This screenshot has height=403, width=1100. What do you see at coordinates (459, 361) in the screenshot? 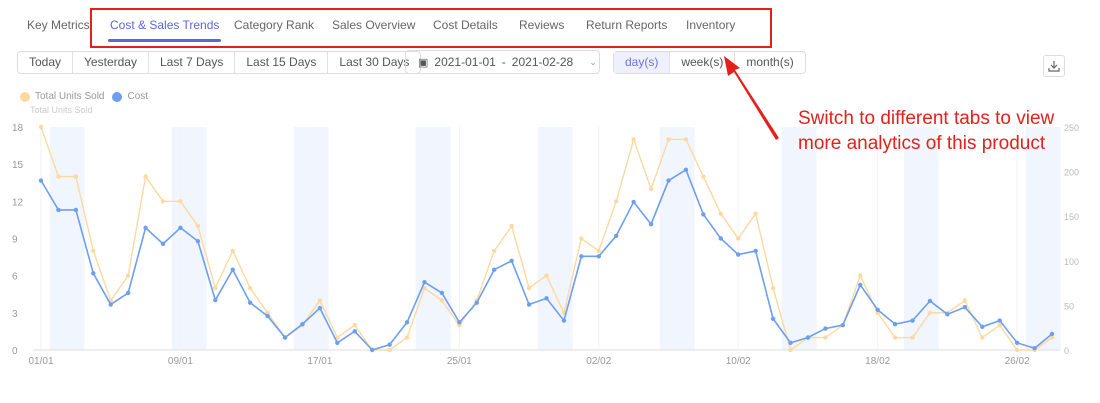
I see `x-tick-label: 25/01` at bounding box center [459, 361].